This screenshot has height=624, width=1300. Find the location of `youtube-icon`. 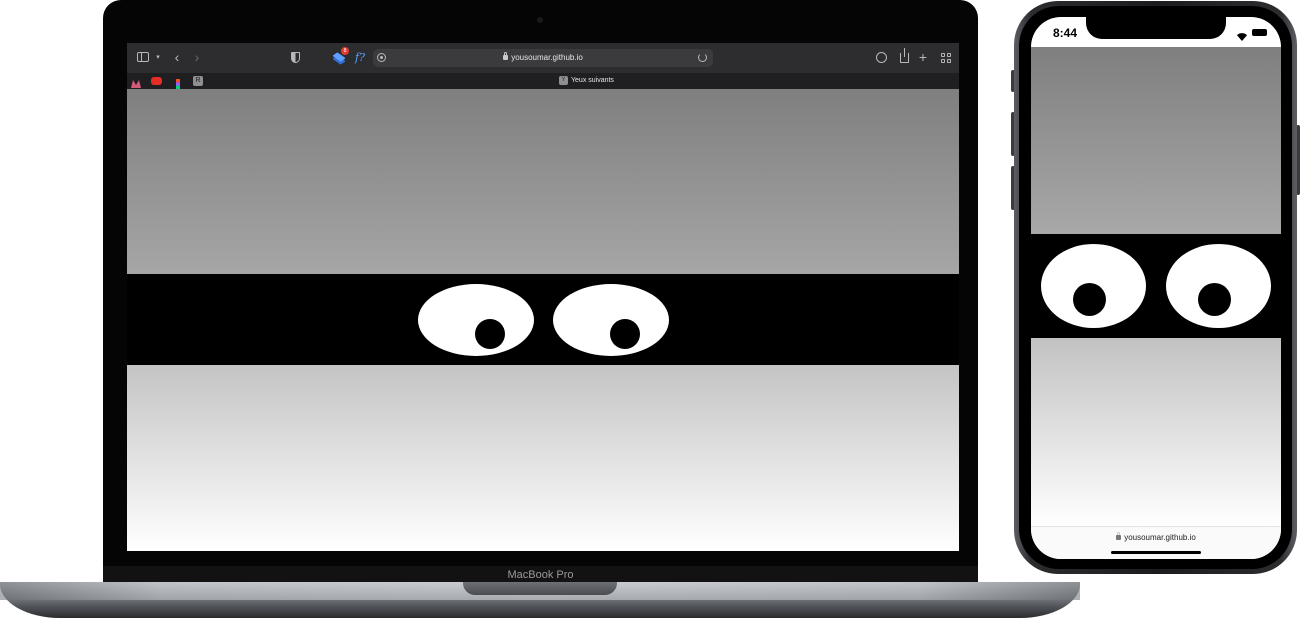

youtube-icon is located at coordinates (156, 81).